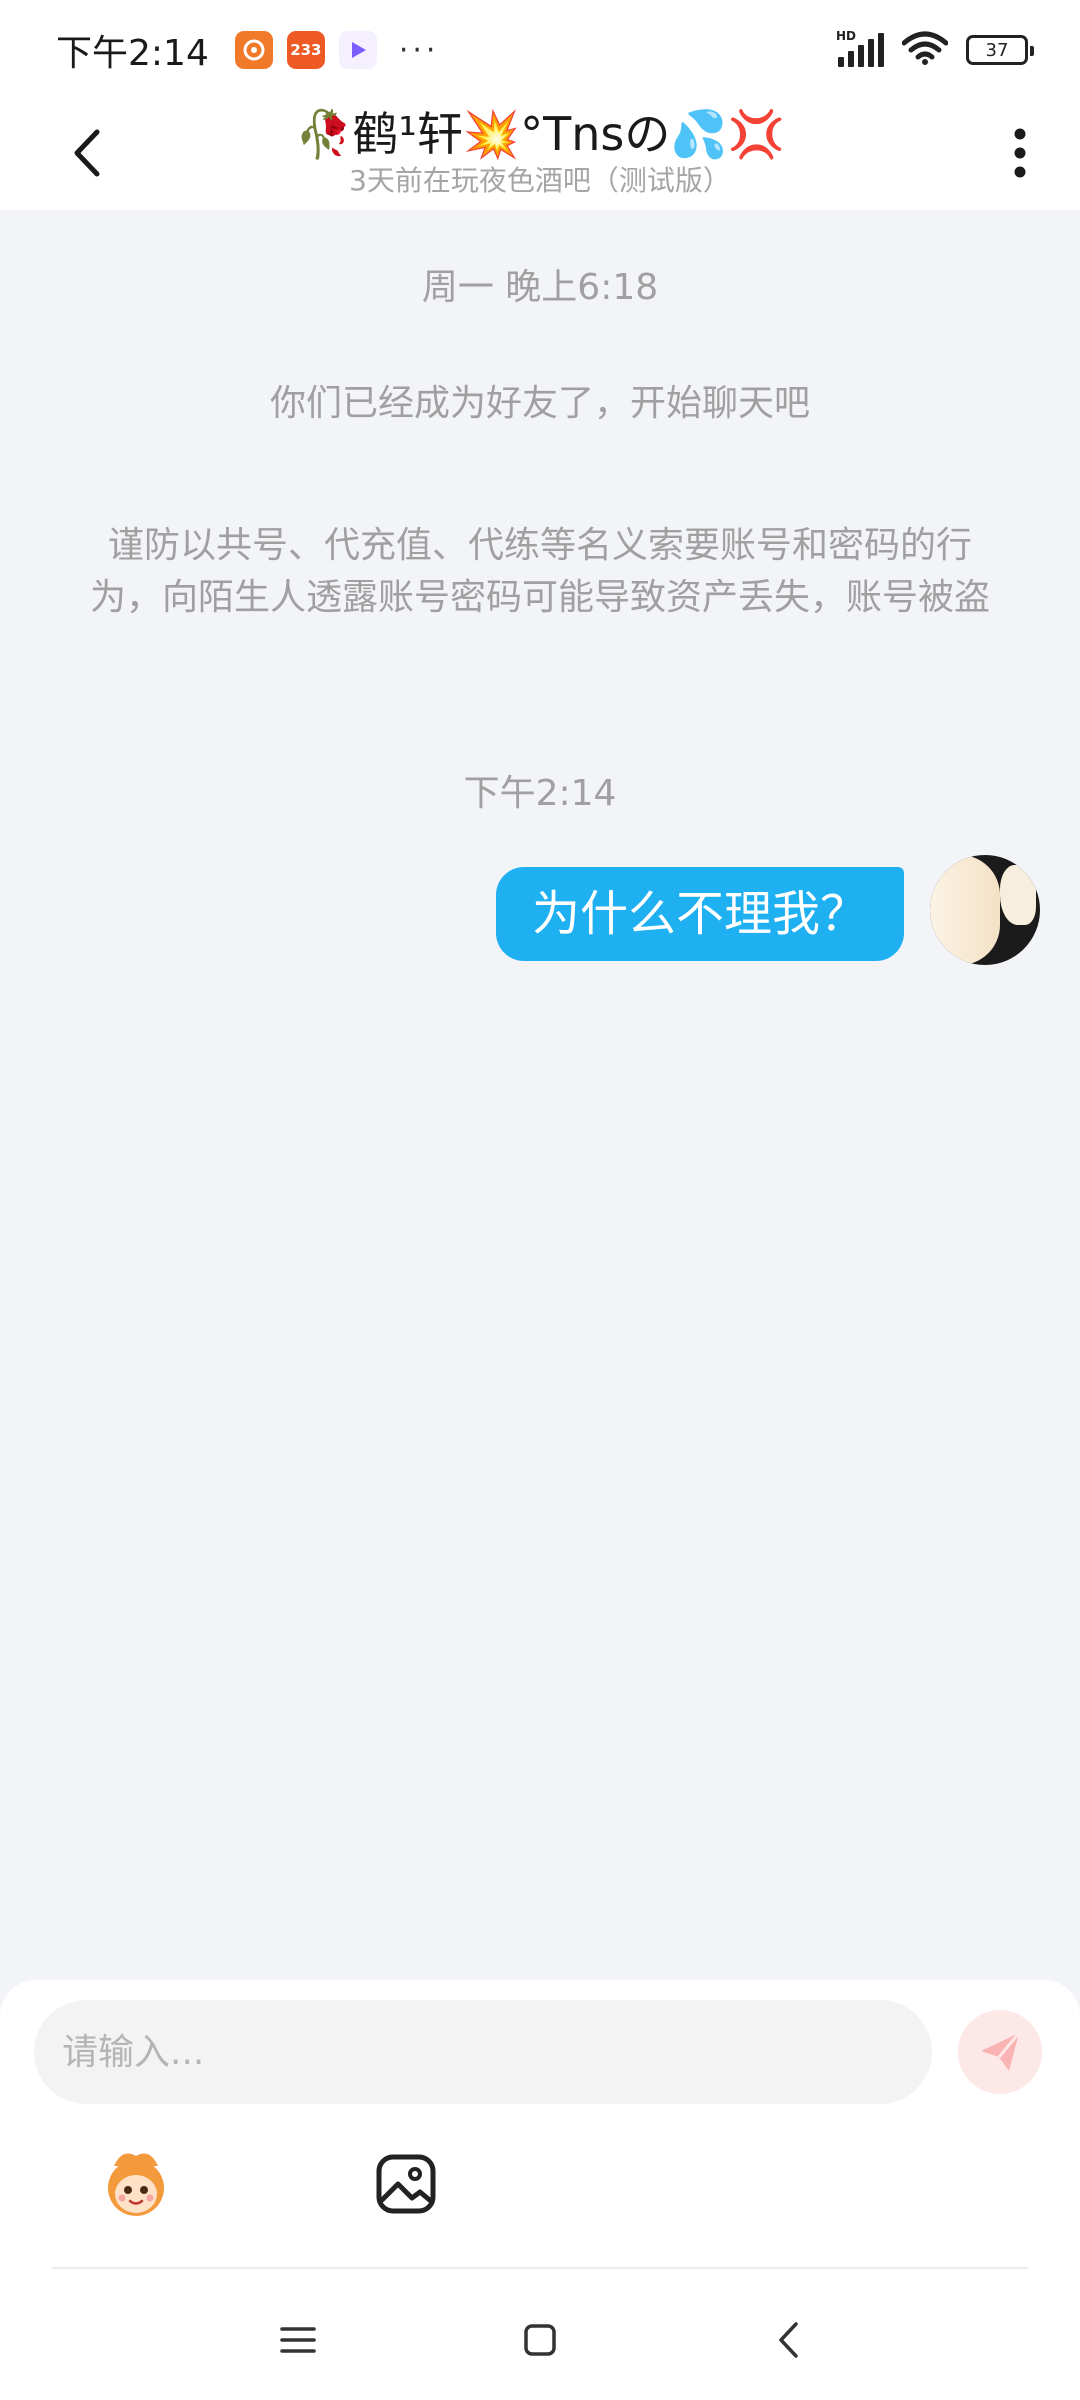 The image size is (1080, 2400). I want to click on menu-icon, so click(298, 2340).